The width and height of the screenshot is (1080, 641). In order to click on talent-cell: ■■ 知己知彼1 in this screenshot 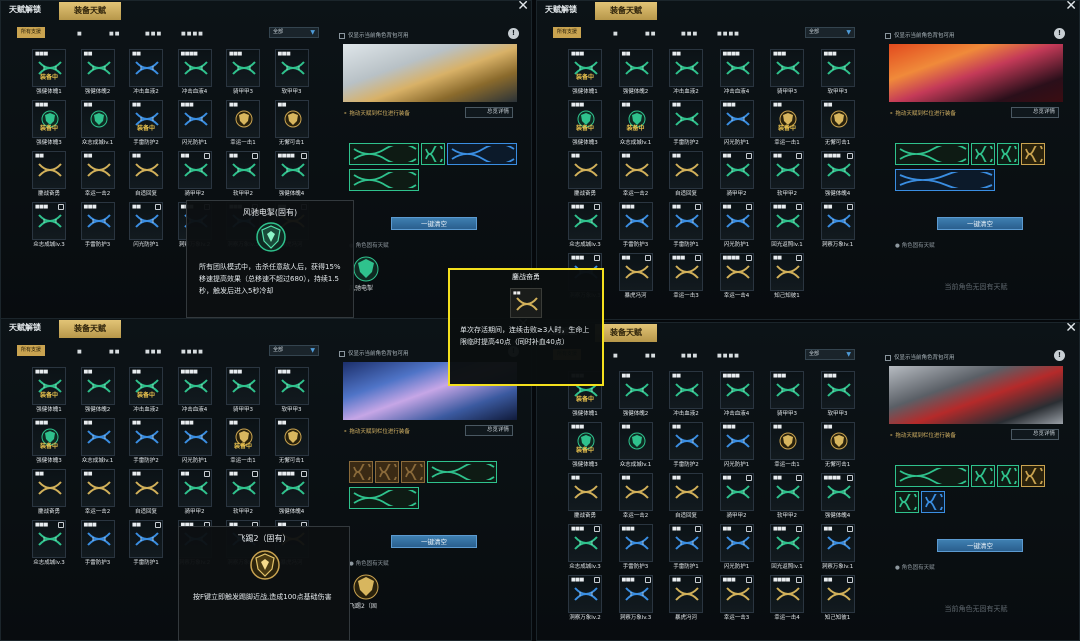, I will do `click(838, 600)`.